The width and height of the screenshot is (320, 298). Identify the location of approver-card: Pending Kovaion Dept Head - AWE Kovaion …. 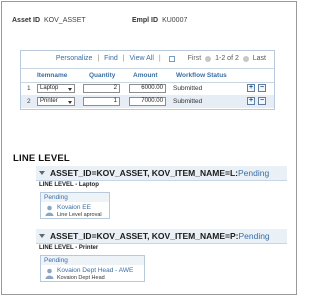
(92, 268).